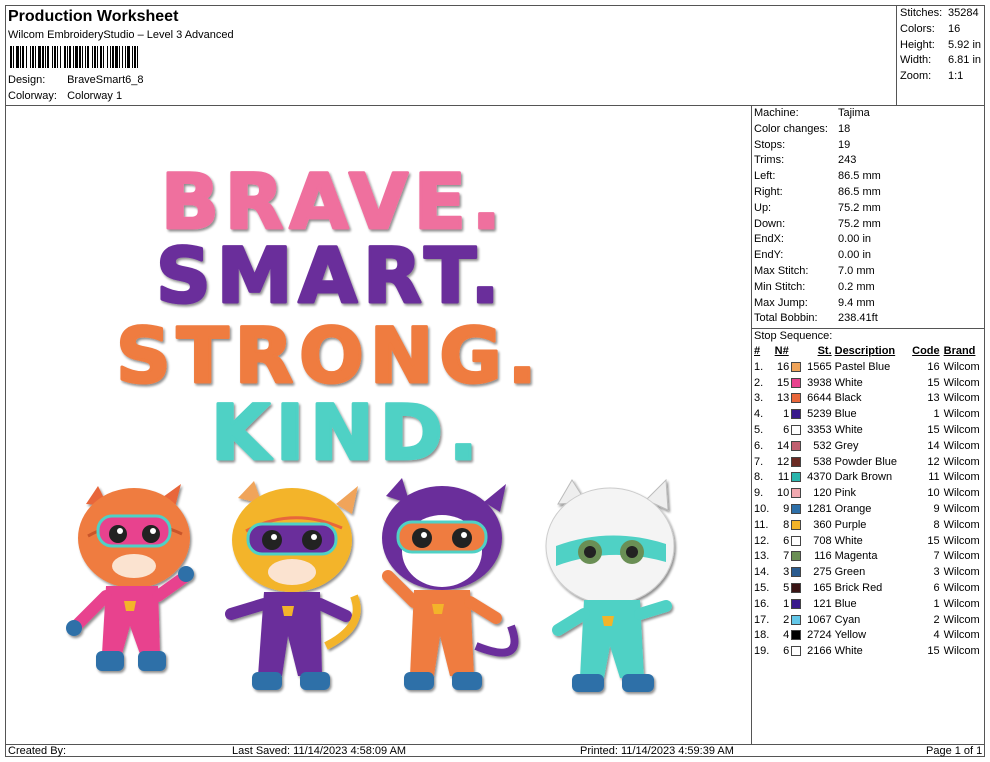  What do you see at coordinates (869, 636) in the screenshot?
I see `table-row: 18. 4 2724 Yellow 4 Wilcom` at bounding box center [869, 636].